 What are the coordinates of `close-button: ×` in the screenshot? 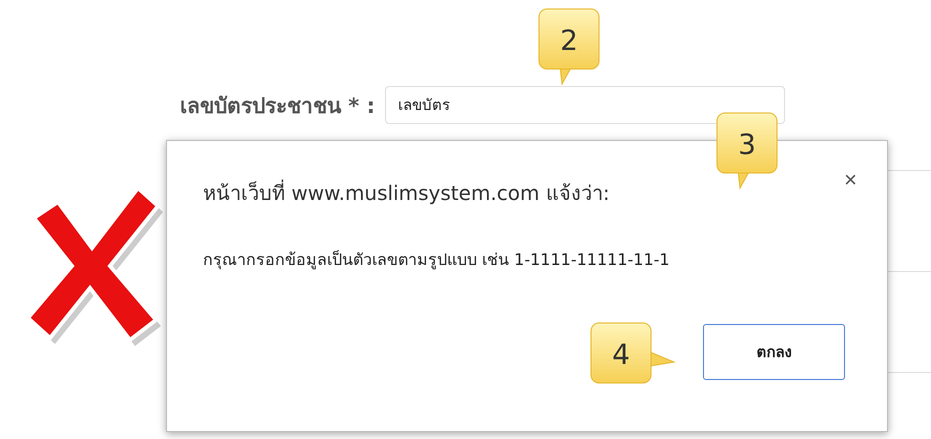 It's located at (850, 180).